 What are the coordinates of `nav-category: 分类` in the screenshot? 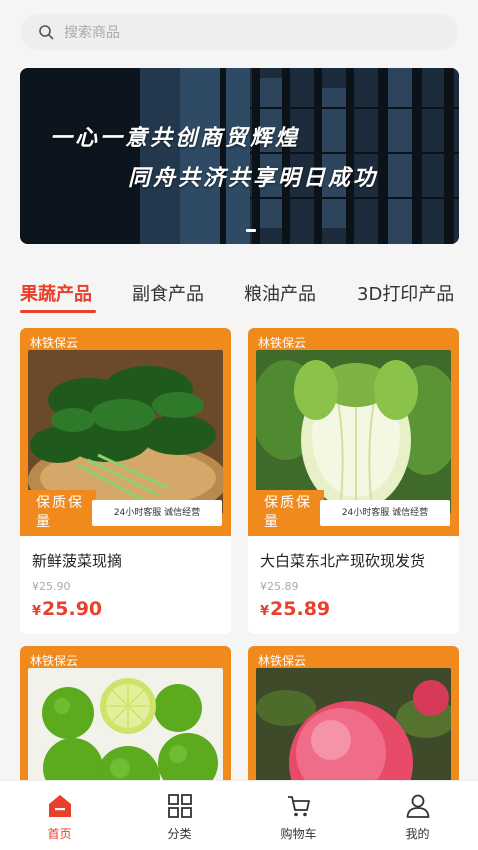 It's located at (179, 815).